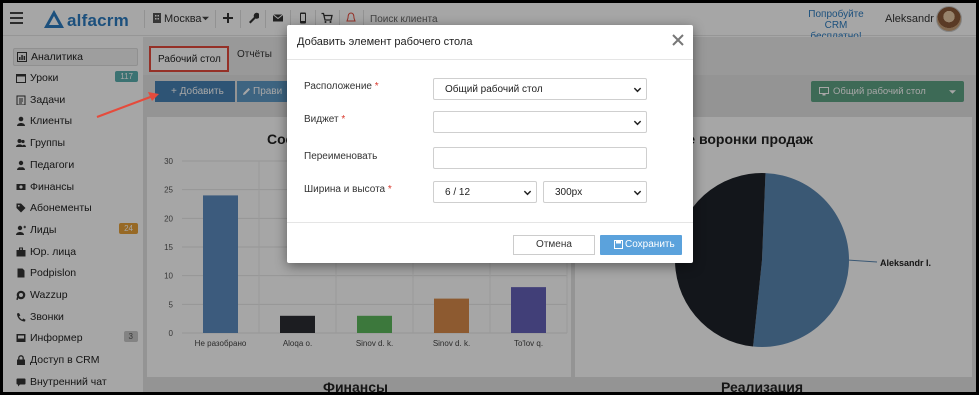 The height and width of the screenshot is (395, 979). What do you see at coordinates (490, 42) in the screenshot?
I see `dialog-header: Добавить элемент рабочего стола` at bounding box center [490, 42].